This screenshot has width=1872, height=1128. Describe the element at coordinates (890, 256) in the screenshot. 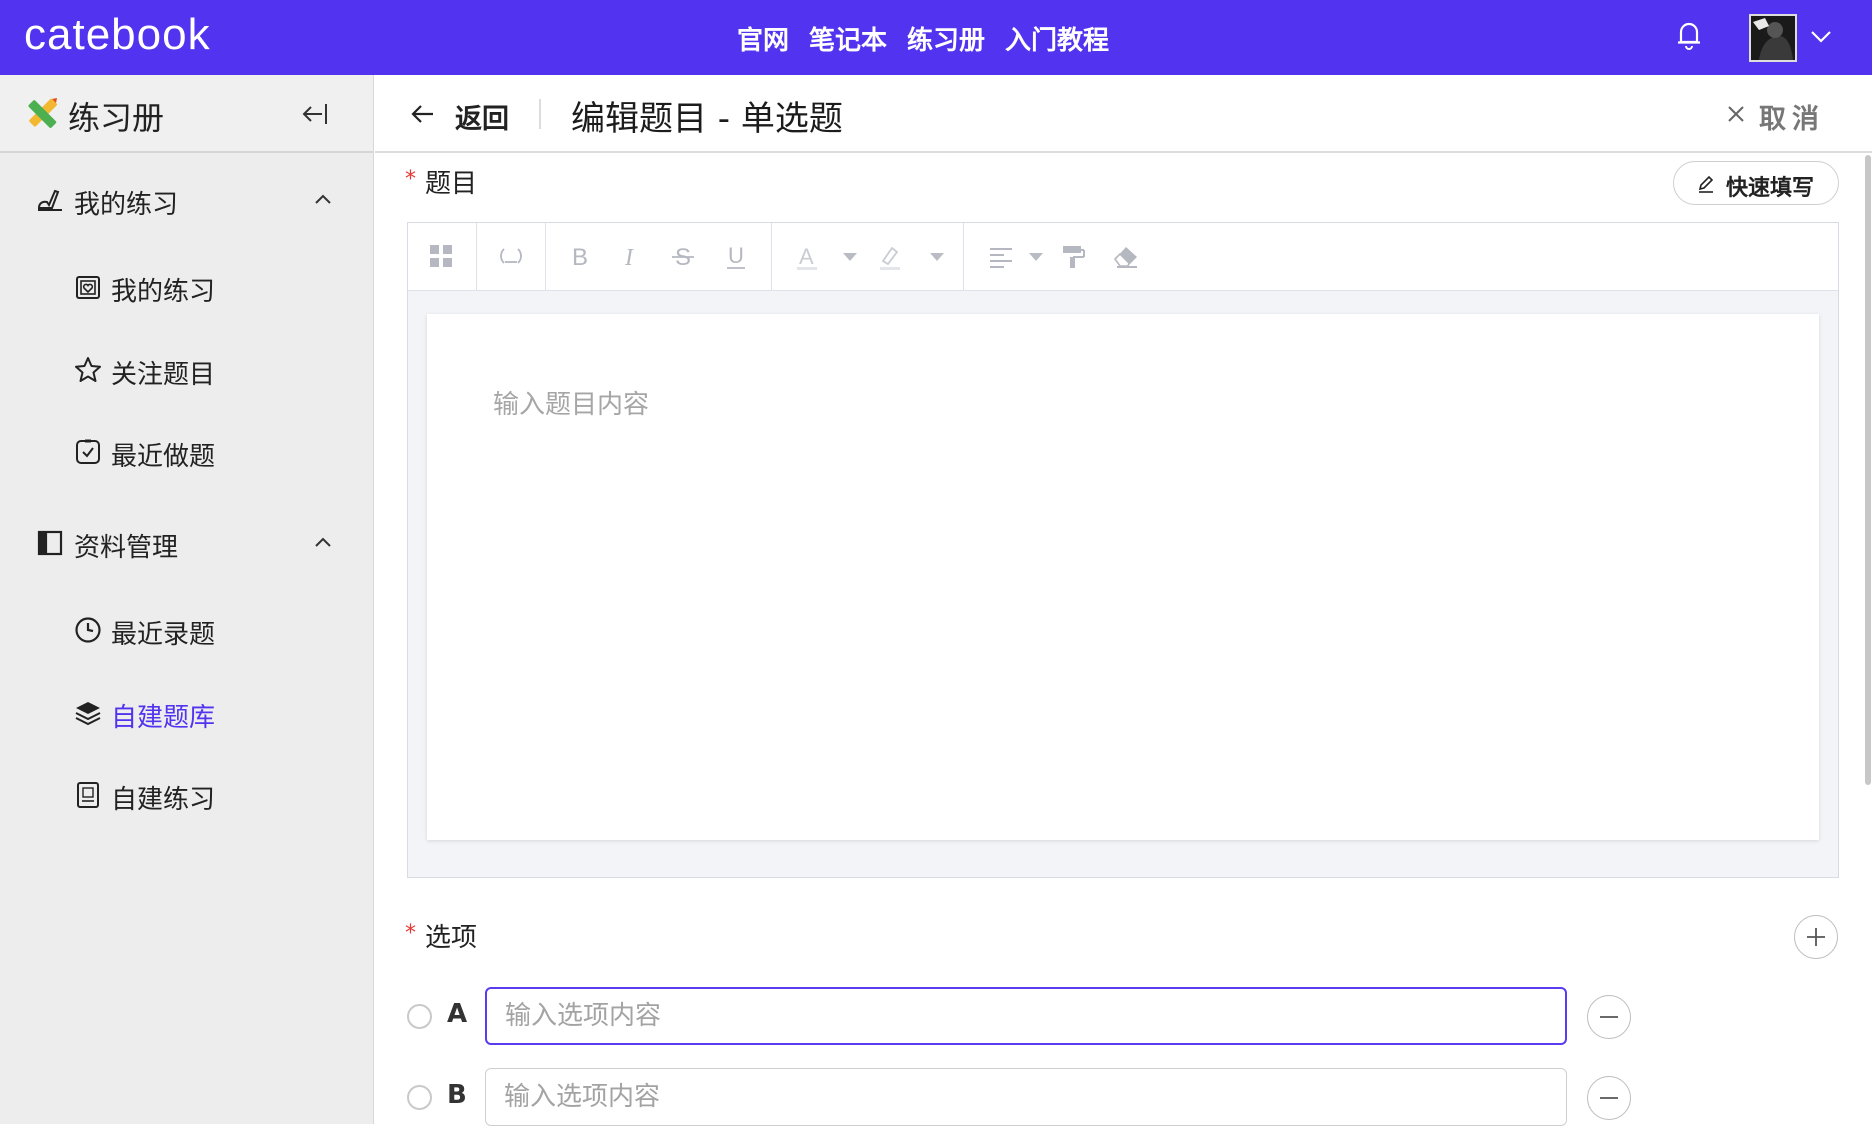

I see `highlight-icon` at that location.